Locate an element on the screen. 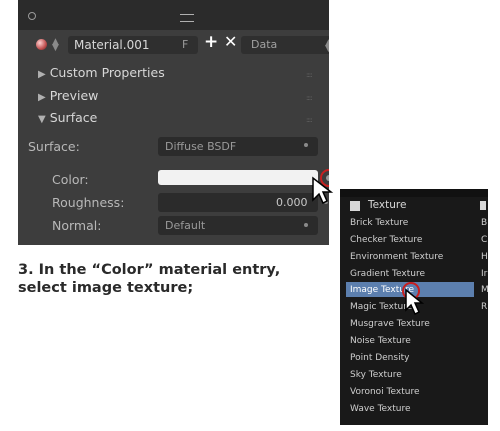  link-data-label: Data is located at coordinates (264, 44).